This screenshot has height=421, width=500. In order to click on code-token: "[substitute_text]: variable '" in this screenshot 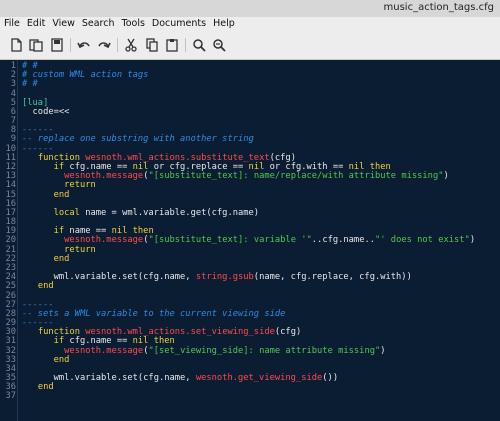, I will do `click(230, 240)`.